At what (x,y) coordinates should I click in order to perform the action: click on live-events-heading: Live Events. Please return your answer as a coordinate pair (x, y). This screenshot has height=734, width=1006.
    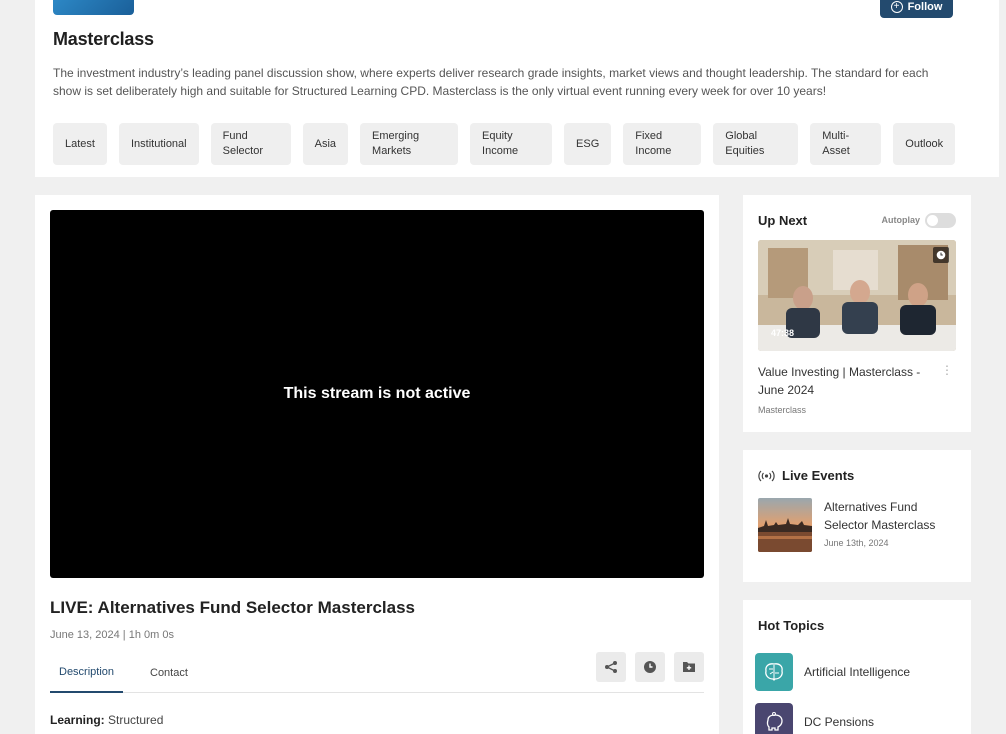
    Looking at the image, I should click on (818, 475).